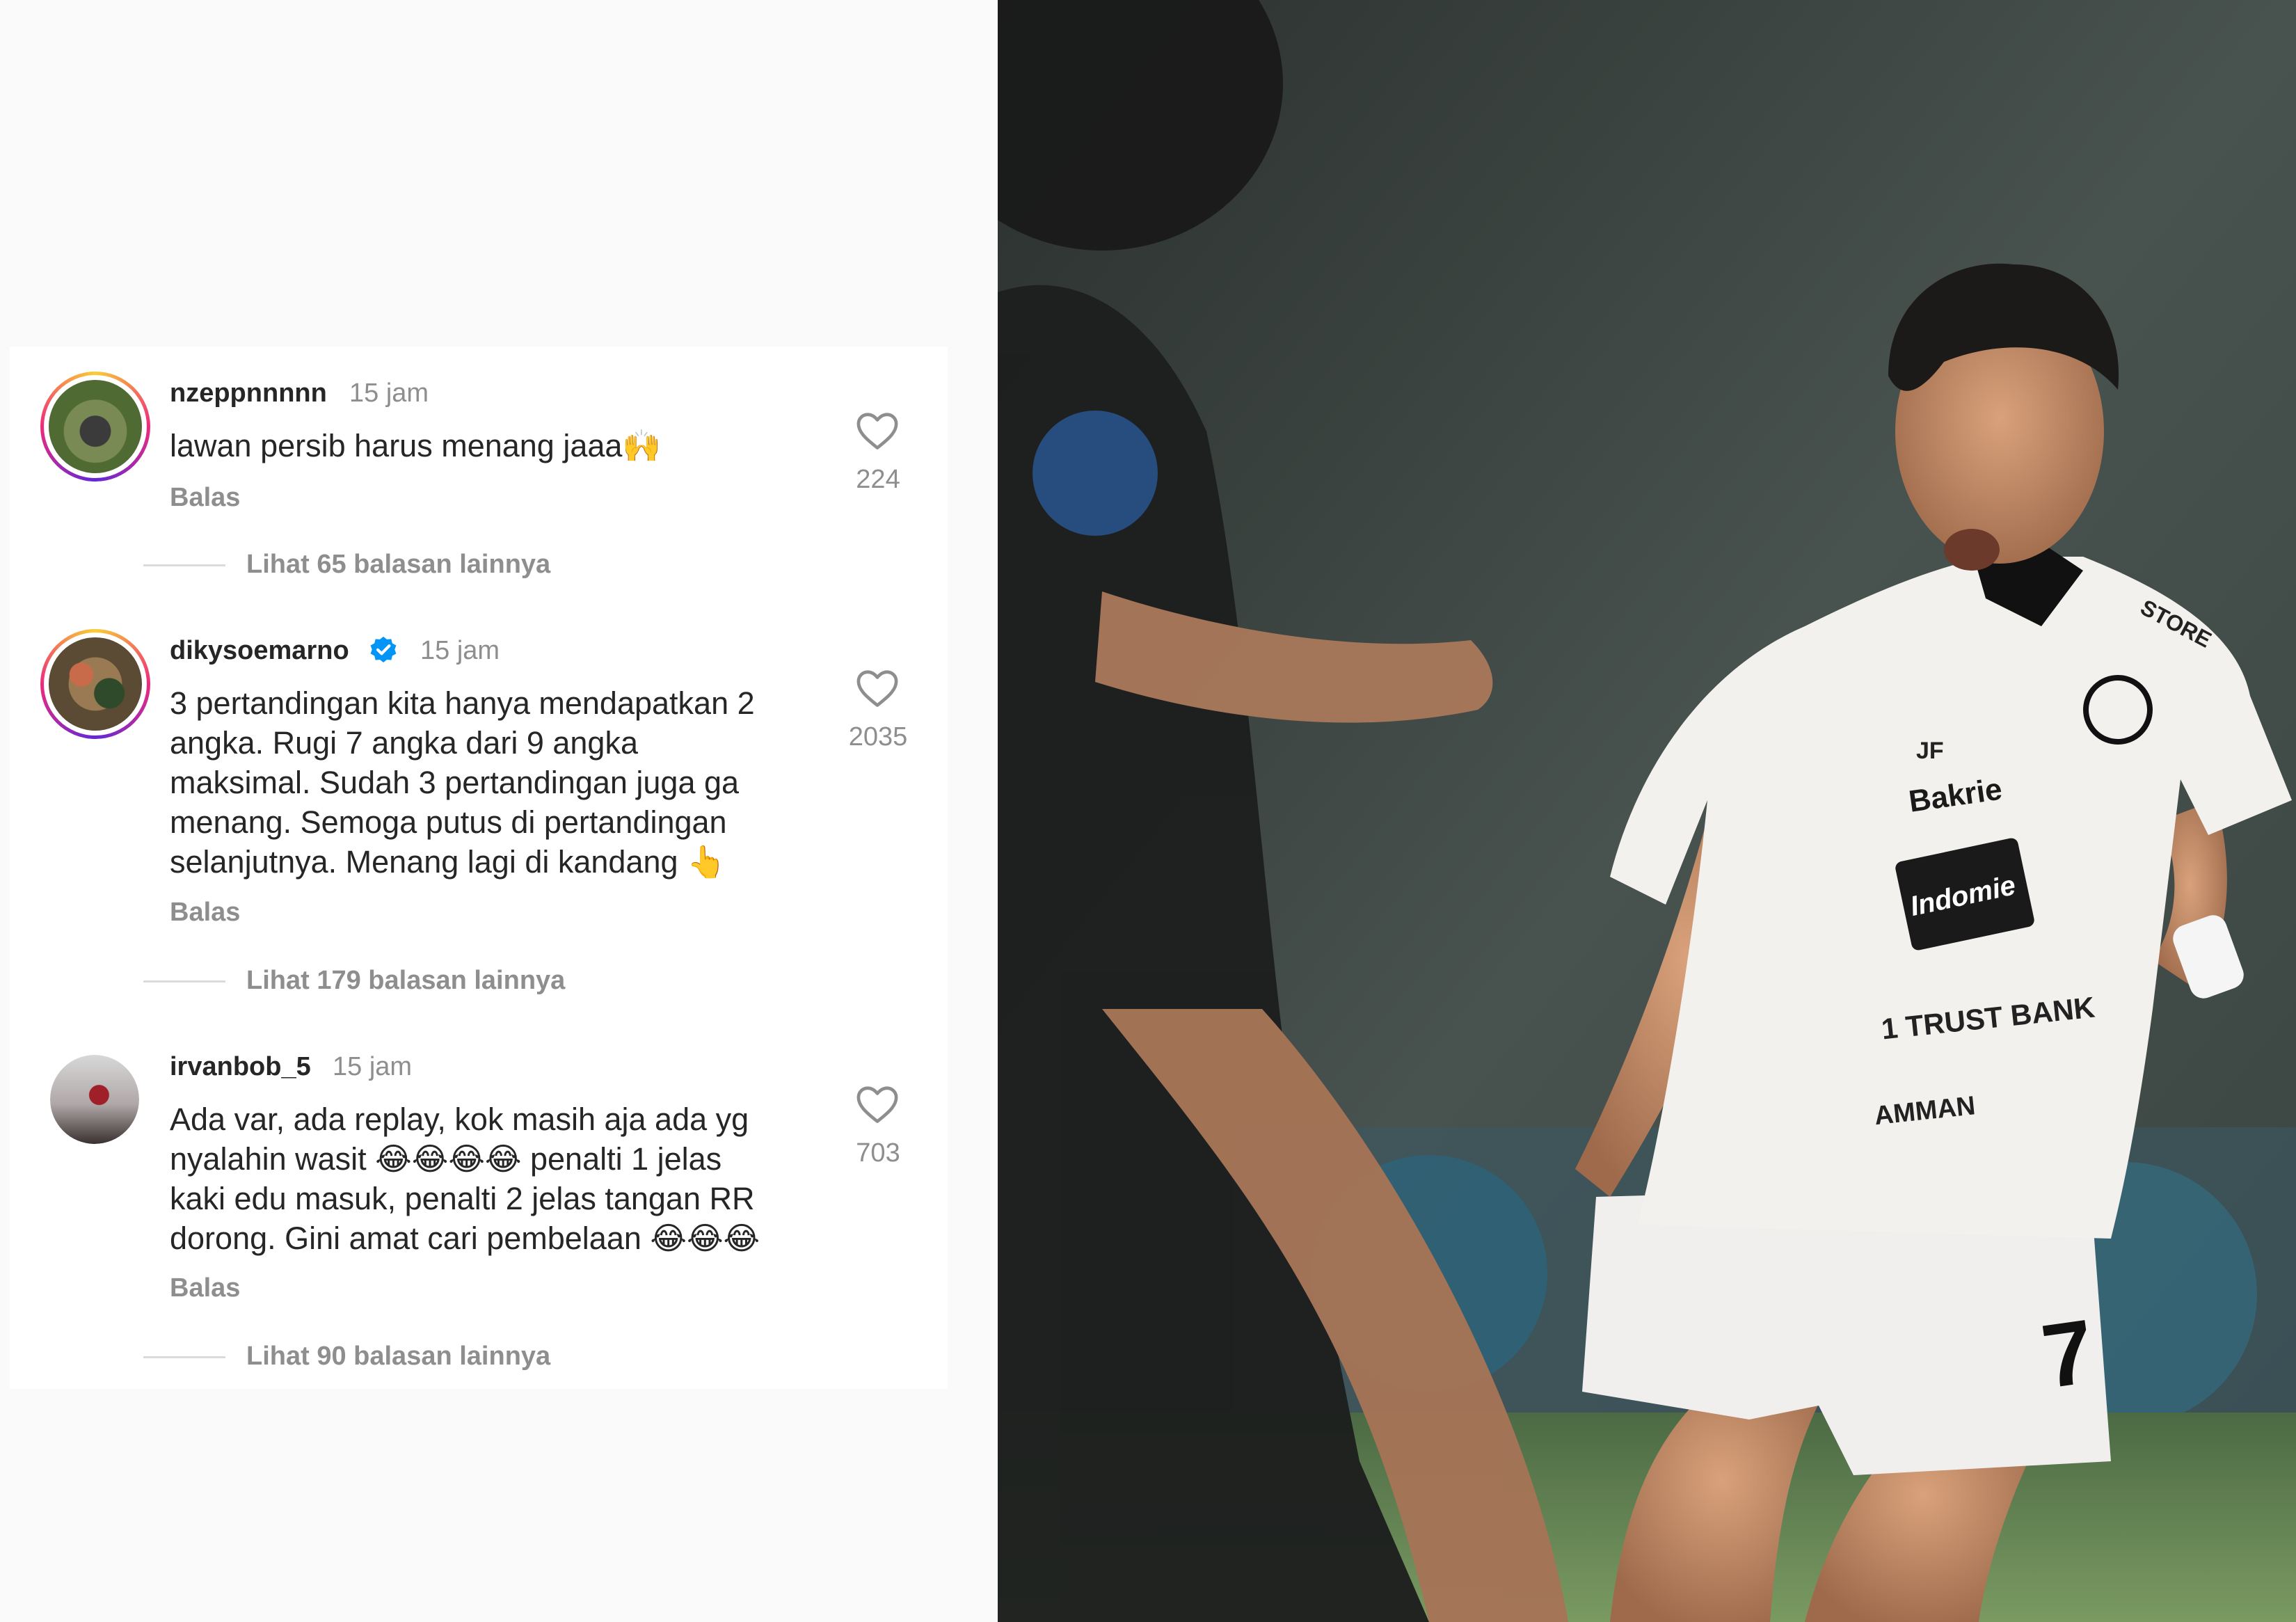 The width and height of the screenshot is (2296, 1622). What do you see at coordinates (878, 737) in the screenshot?
I see `like-count: 2035` at bounding box center [878, 737].